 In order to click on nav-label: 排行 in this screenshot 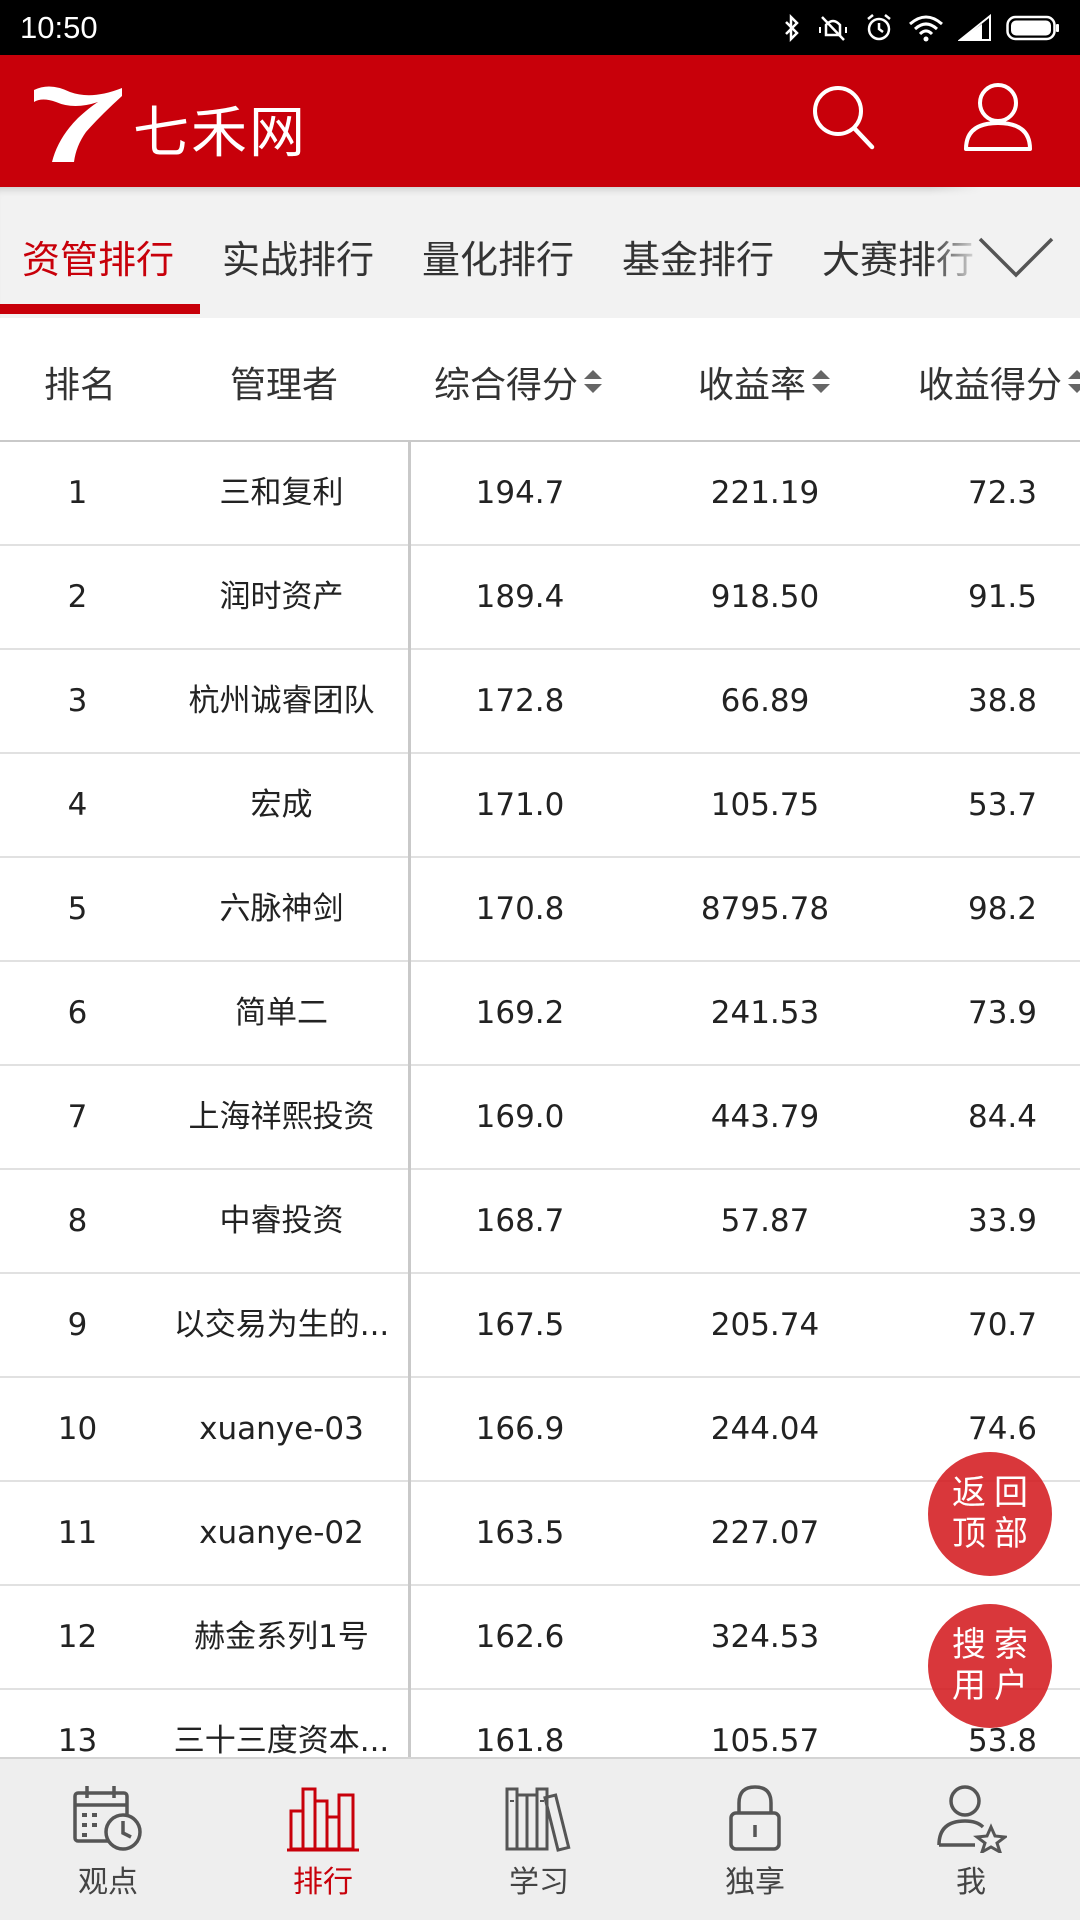, I will do `click(323, 1882)`.